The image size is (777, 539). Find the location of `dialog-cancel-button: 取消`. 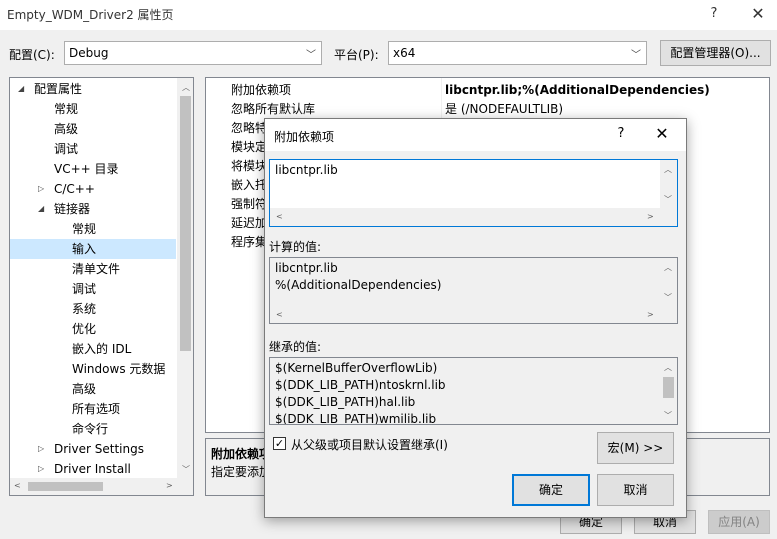

dialog-cancel-button: 取消 is located at coordinates (635, 490).